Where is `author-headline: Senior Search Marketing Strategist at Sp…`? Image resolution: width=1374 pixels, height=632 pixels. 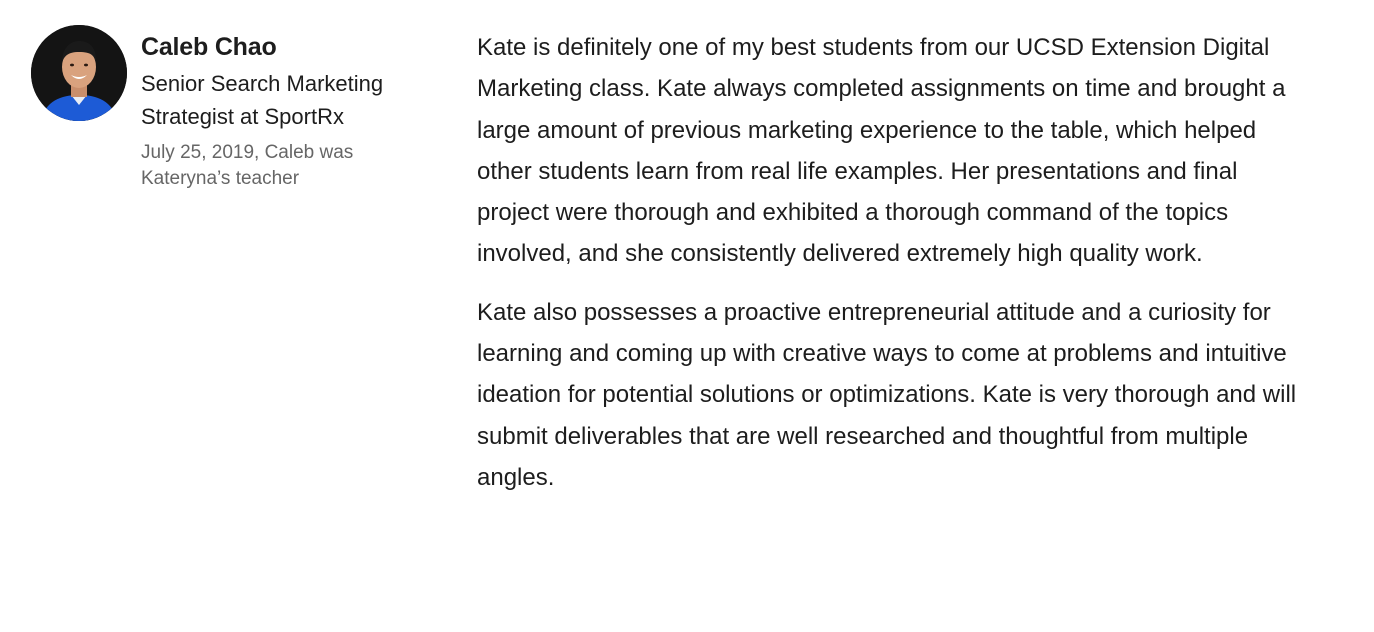
author-headline: Senior Search Marketing Strategist at Sp… is located at coordinates (262, 100).